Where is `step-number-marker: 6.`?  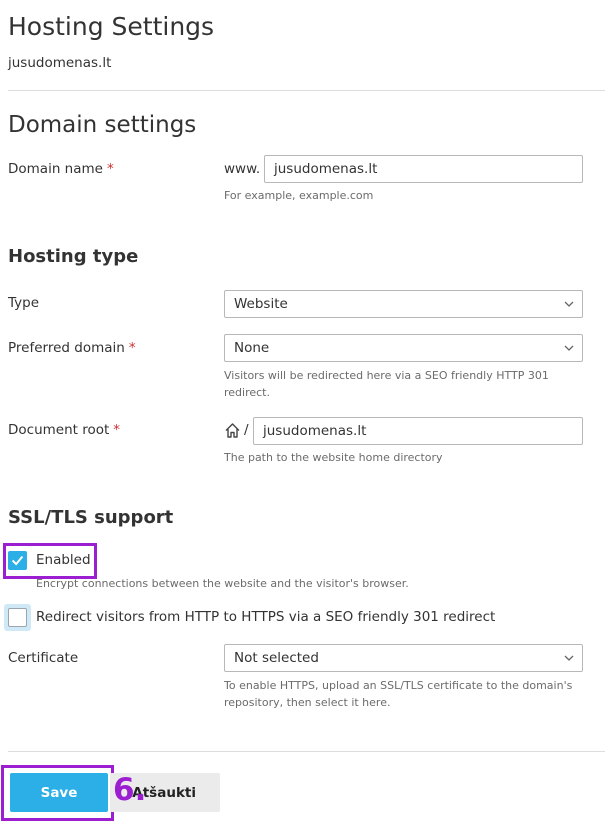
step-number-marker: 6. is located at coordinates (130, 790).